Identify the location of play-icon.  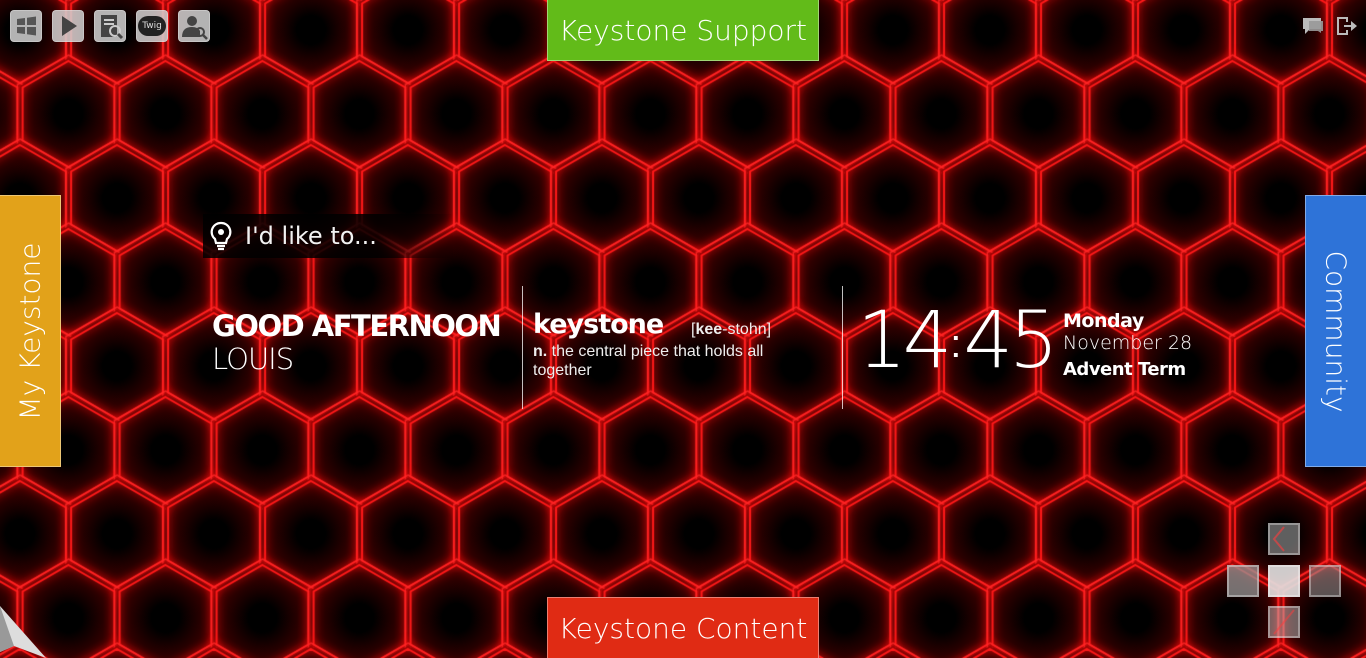
(68, 26).